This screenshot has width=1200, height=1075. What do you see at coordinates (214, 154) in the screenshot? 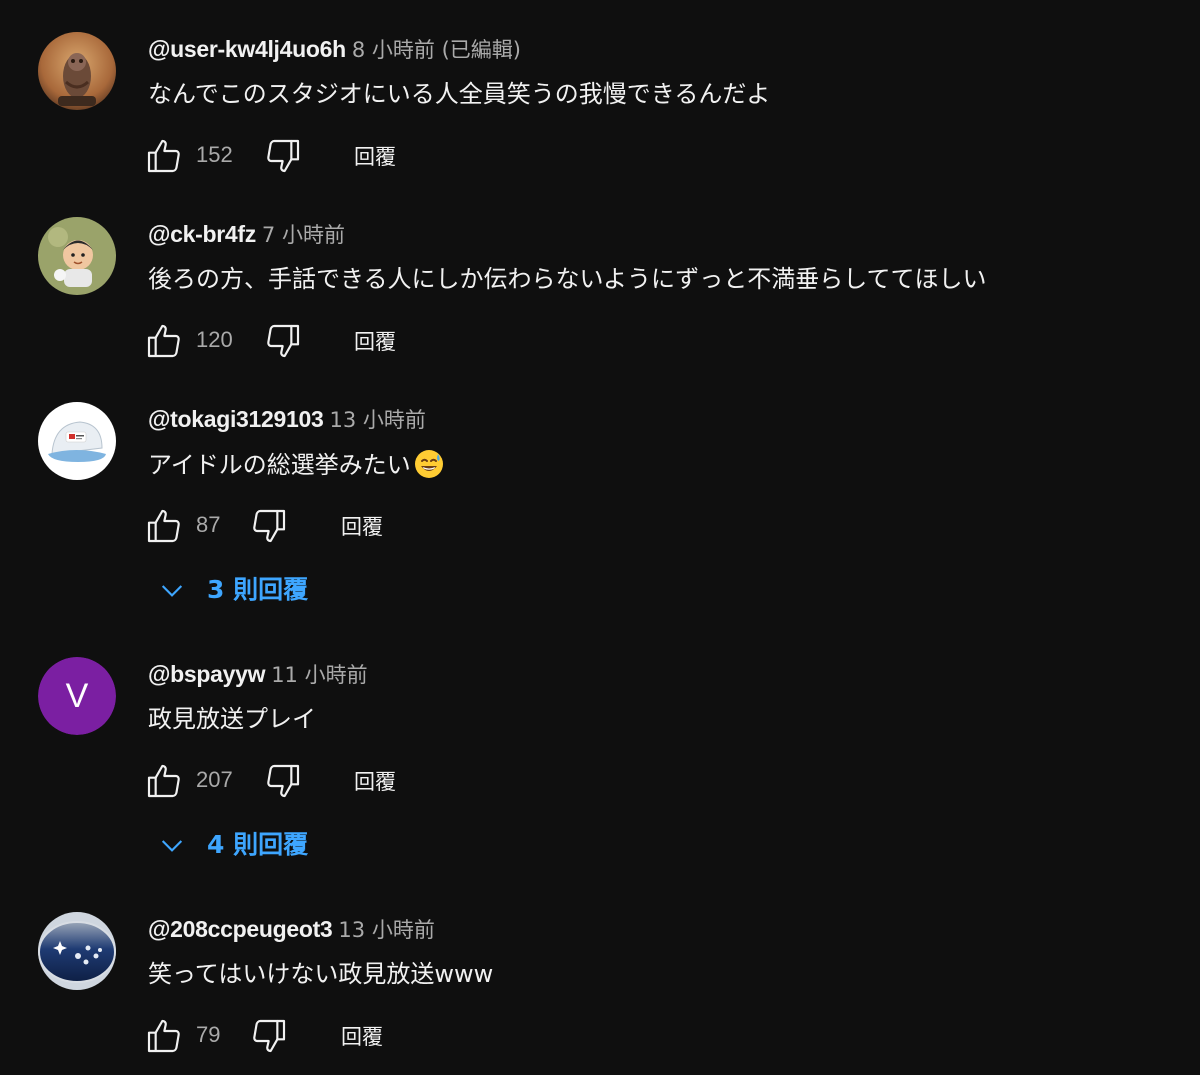
I see `like-count: 152` at bounding box center [214, 154].